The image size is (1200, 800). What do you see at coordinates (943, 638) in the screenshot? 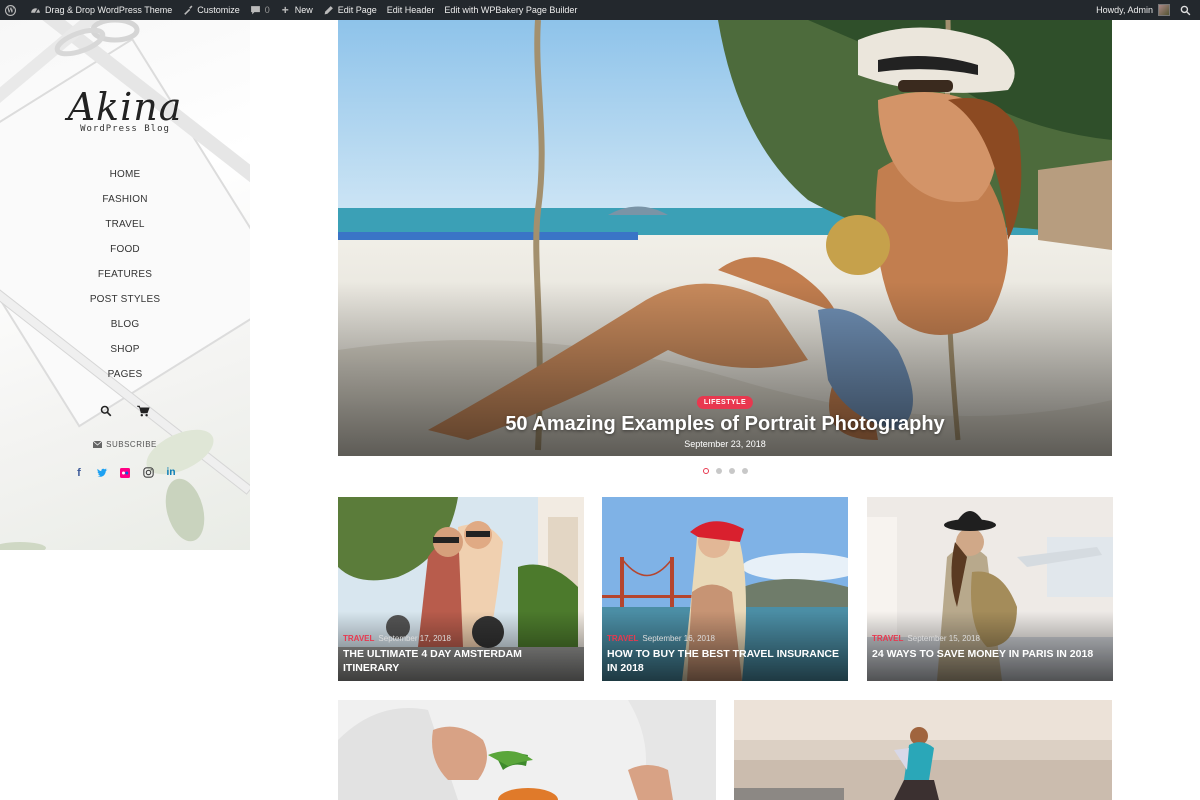
I see `post-date: September 15, 2018` at bounding box center [943, 638].